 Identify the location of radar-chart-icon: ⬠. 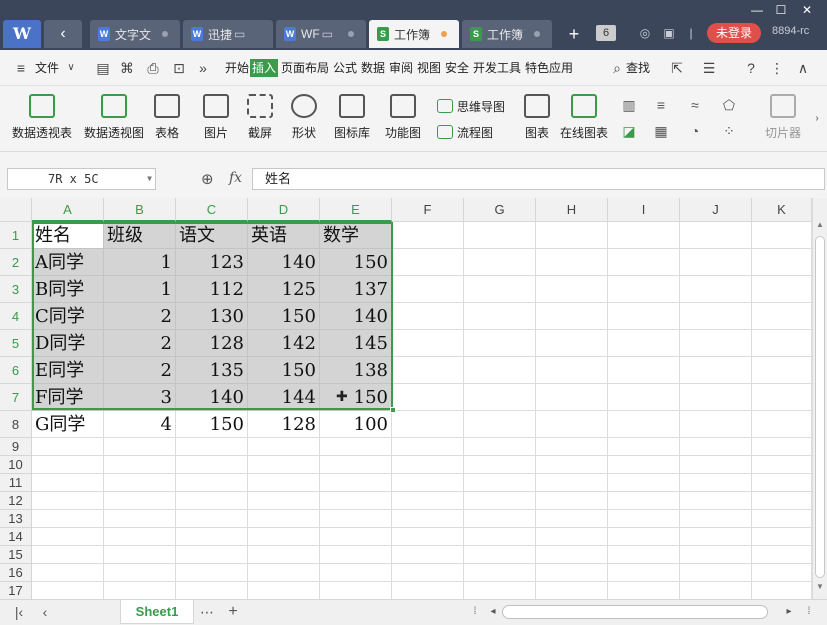
(729, 105).